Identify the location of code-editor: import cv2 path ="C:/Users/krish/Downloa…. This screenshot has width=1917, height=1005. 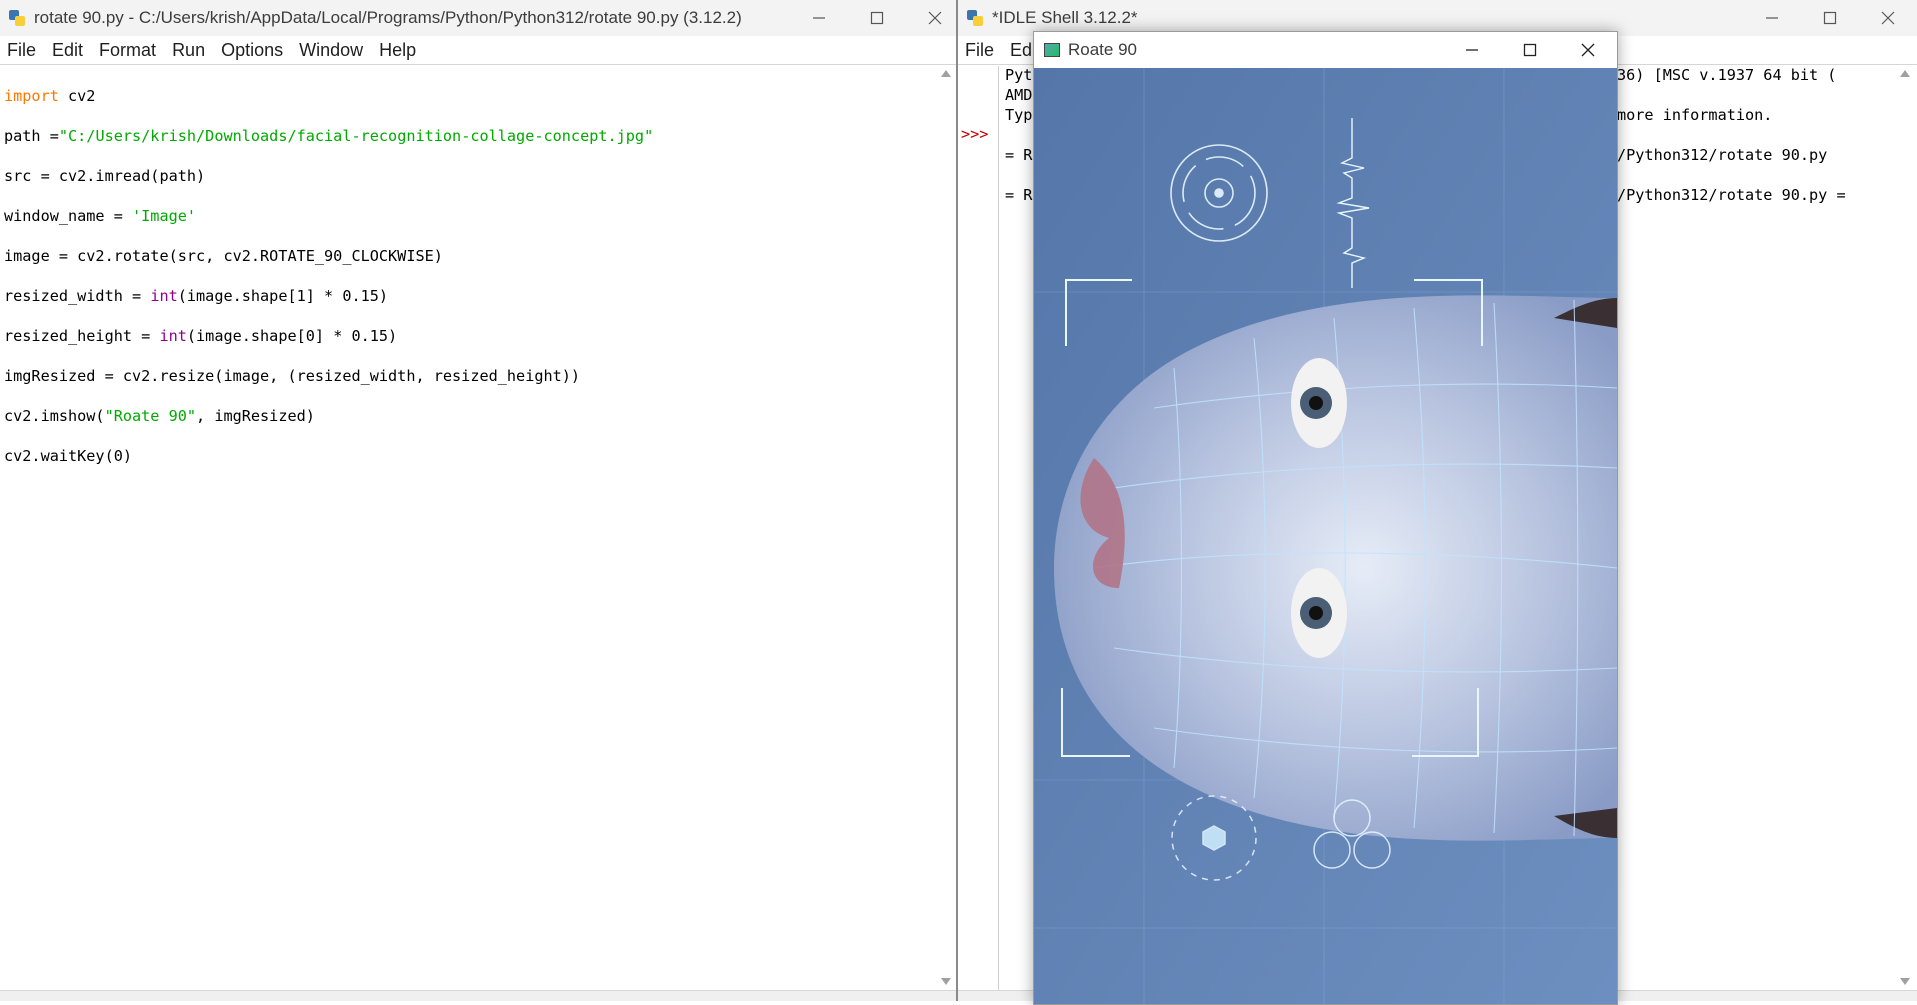
(328, 286).